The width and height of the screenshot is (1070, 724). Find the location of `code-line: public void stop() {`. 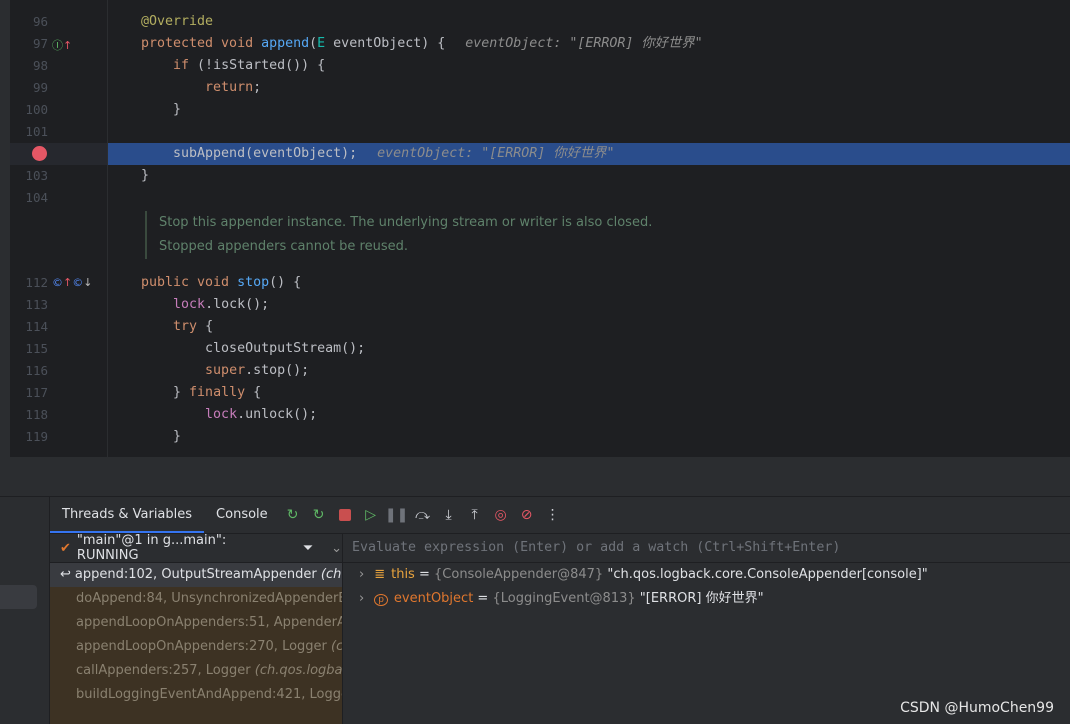

code-line: public void stop() { is located at coordinates (221, 283).